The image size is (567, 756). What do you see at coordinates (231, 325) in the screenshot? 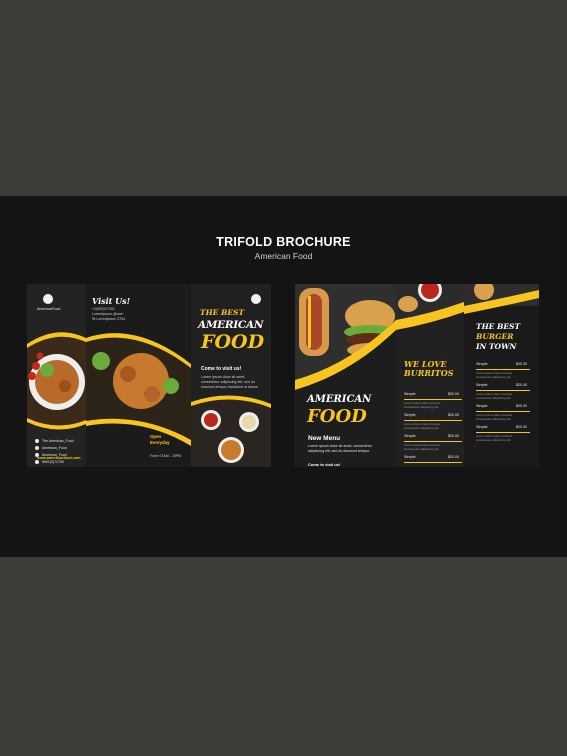
I see `headline-american: AMERICAN` at bounding box center [231, 325].